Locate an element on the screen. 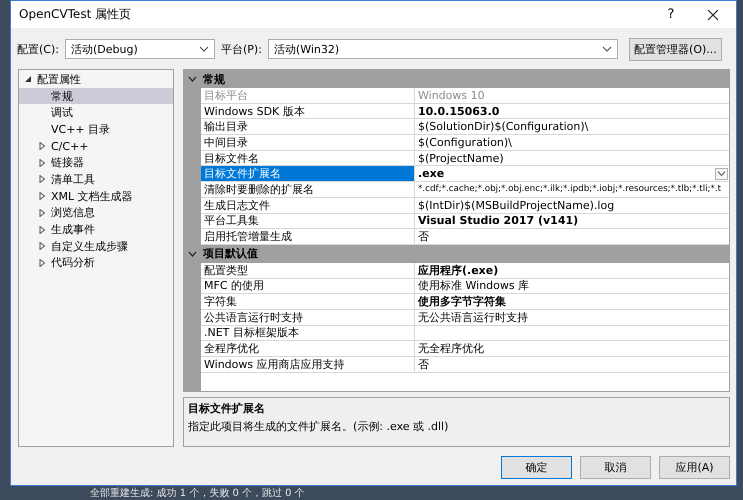 This screenshot has height=500, width=743. property-name: 全程序优化 is located at coordinates (308, 348).